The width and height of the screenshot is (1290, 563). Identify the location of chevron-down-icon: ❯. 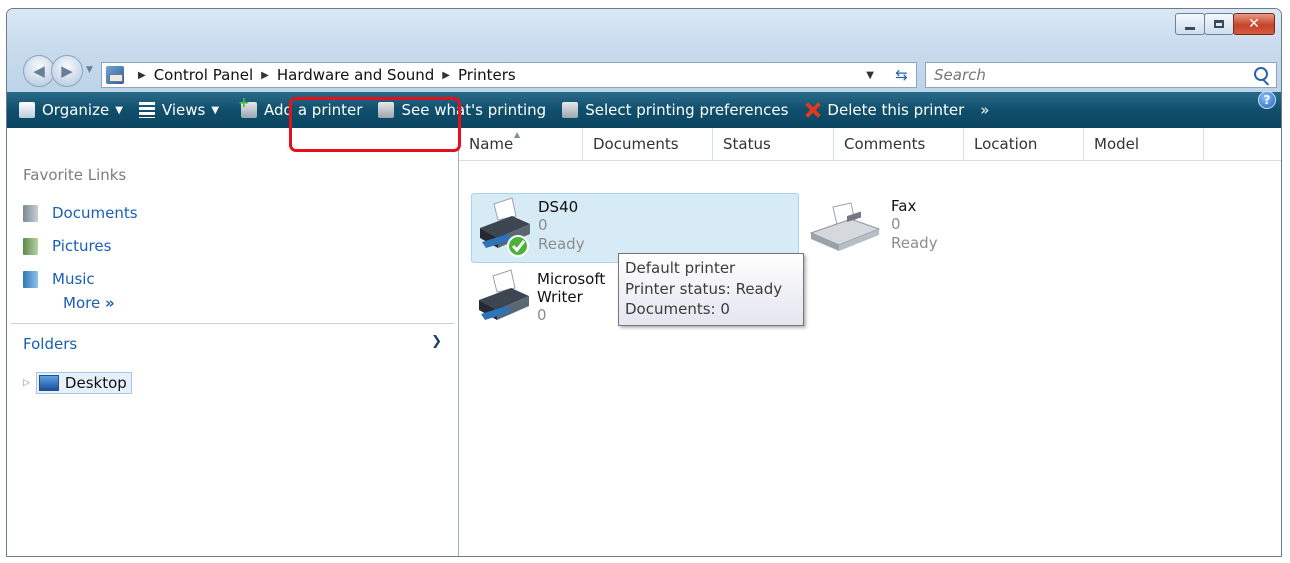
(436, 341).